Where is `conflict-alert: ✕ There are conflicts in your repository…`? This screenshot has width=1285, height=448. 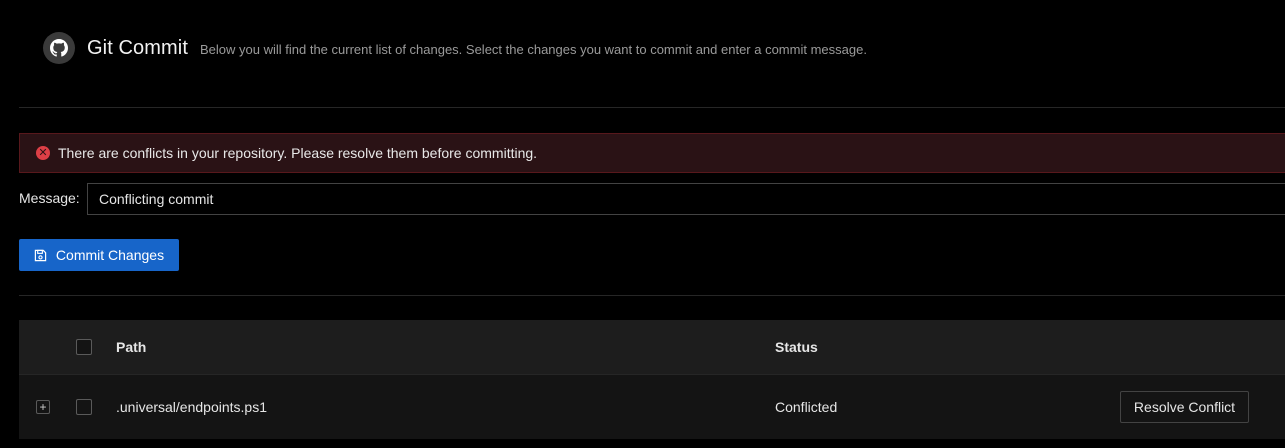
conflict-alert: ✕ There are conflicts in your repository… is located at coordinates (652, 153).